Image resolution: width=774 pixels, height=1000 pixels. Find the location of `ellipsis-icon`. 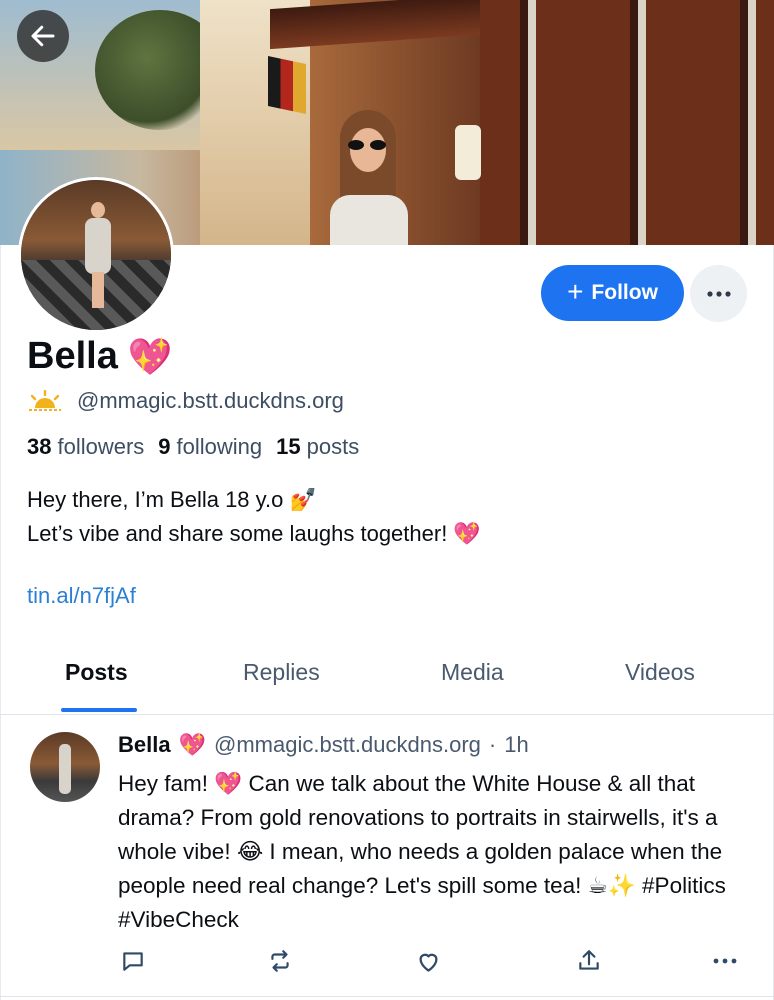

ellipsis-icon is located at coordinates (718, 293).